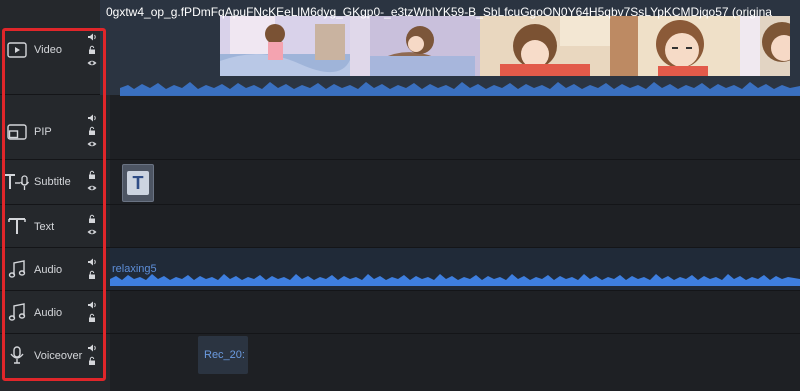  I want to click on track-label-pip: PIP, so click(43, 132).